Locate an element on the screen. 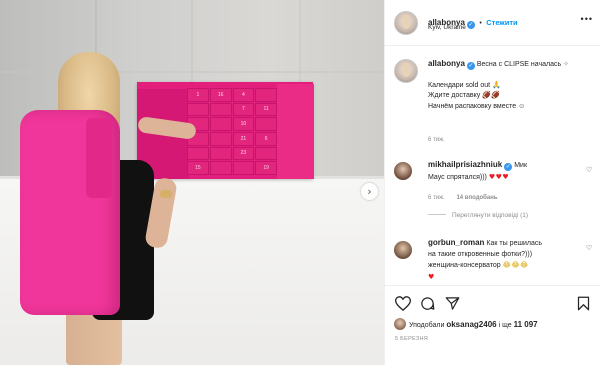  view-replies-label: Переглянути відповіді (1) is located at coordinates (490, 215).